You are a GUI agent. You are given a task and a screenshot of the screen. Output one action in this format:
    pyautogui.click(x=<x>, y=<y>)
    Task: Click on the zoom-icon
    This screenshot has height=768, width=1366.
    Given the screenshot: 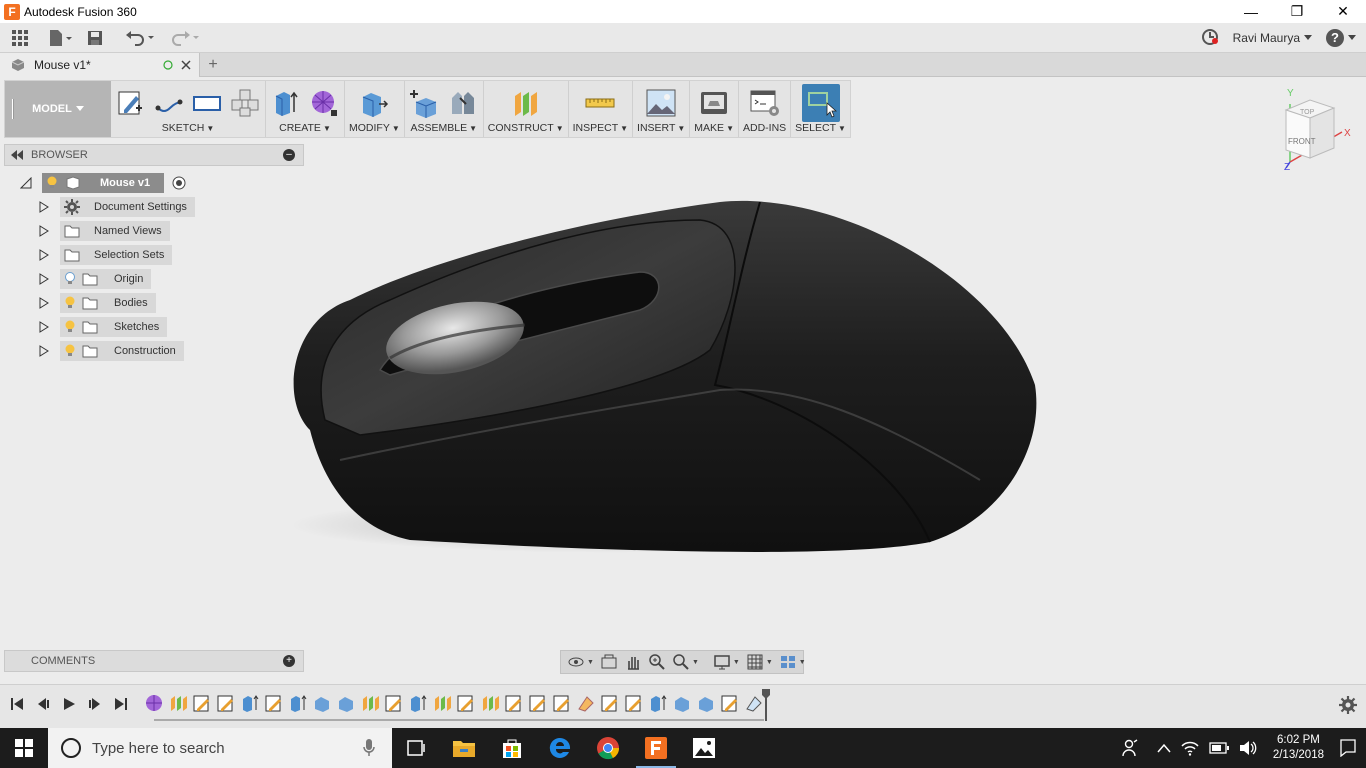 What is the action you would take?
    pyautogui.click(x=657, y=662)
    